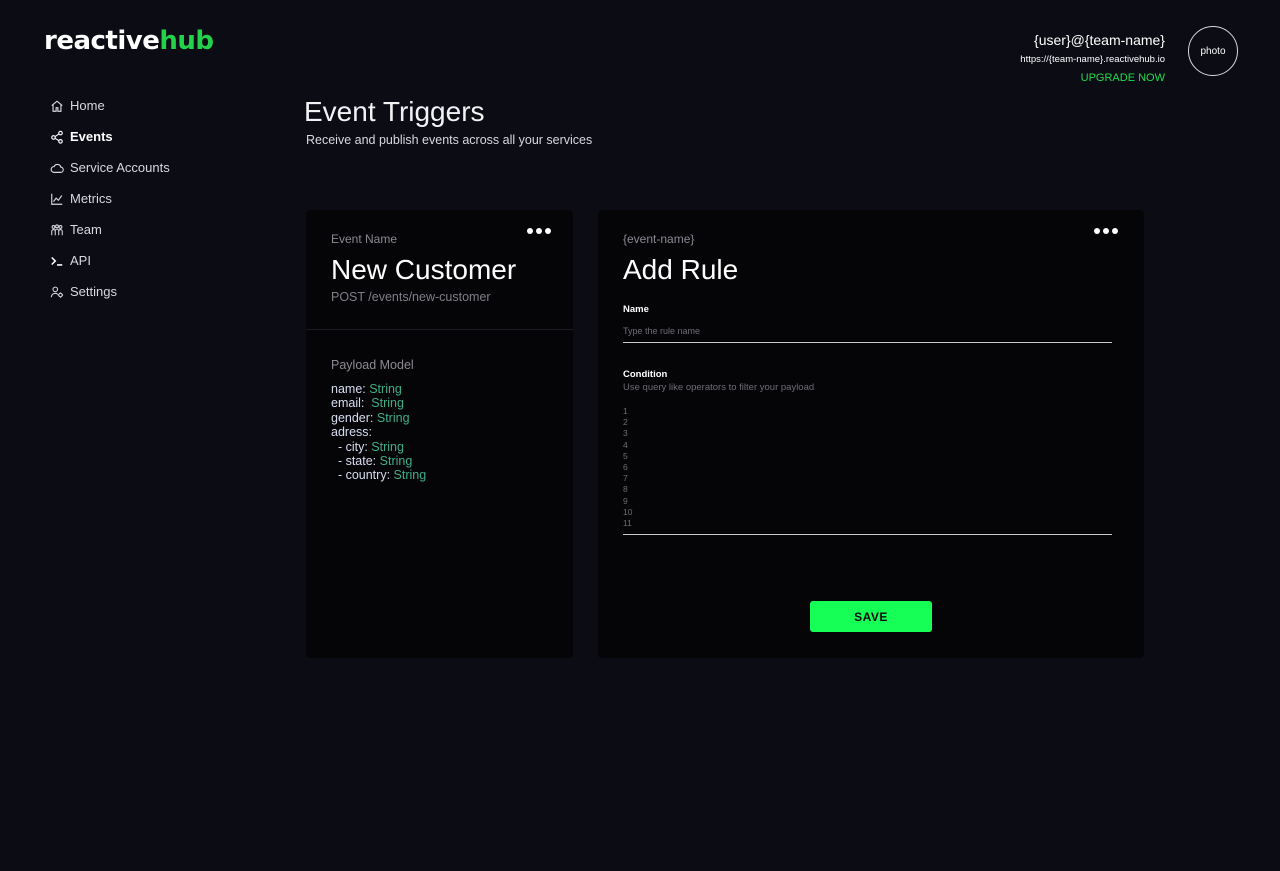 The image size is (1280, 871). What do you see at coordinates (57, 261) in the screenshot?
I see `terminal-icon` at bounding box center [57, 261].